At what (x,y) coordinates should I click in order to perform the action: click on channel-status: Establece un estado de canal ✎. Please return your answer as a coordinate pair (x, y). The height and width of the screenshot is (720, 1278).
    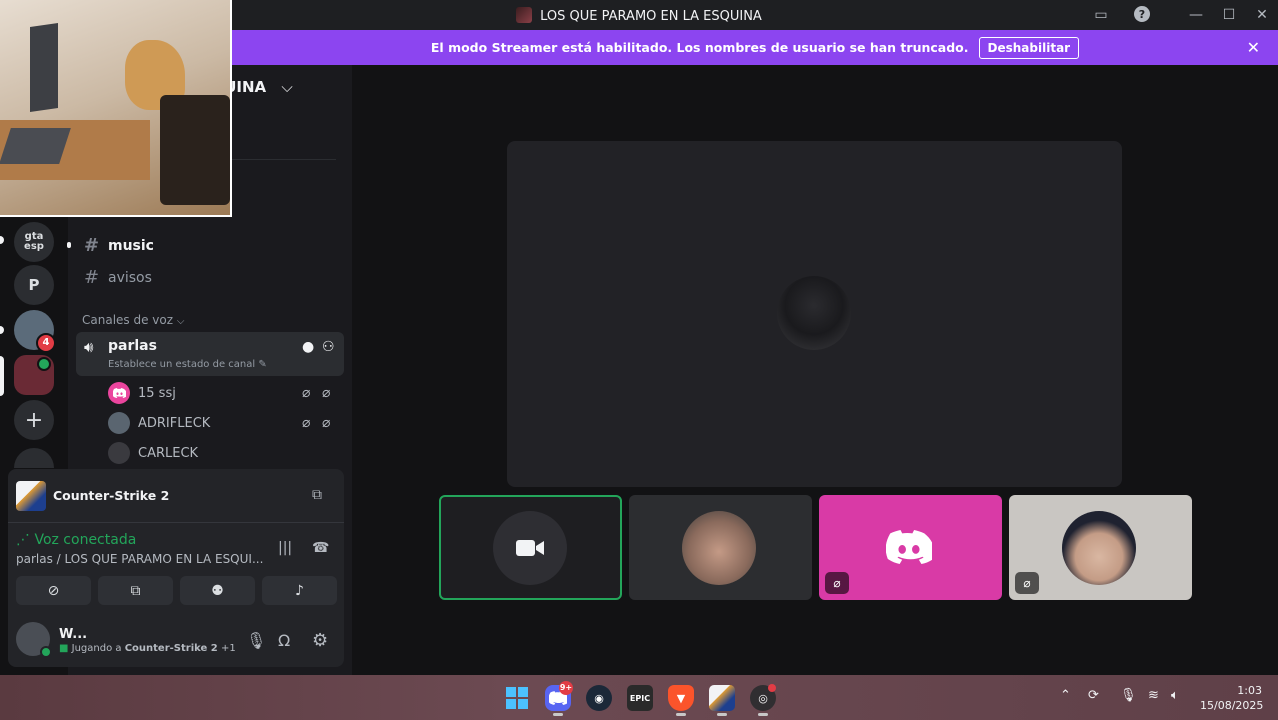
    Looking at the image, I should click on (187, 364).